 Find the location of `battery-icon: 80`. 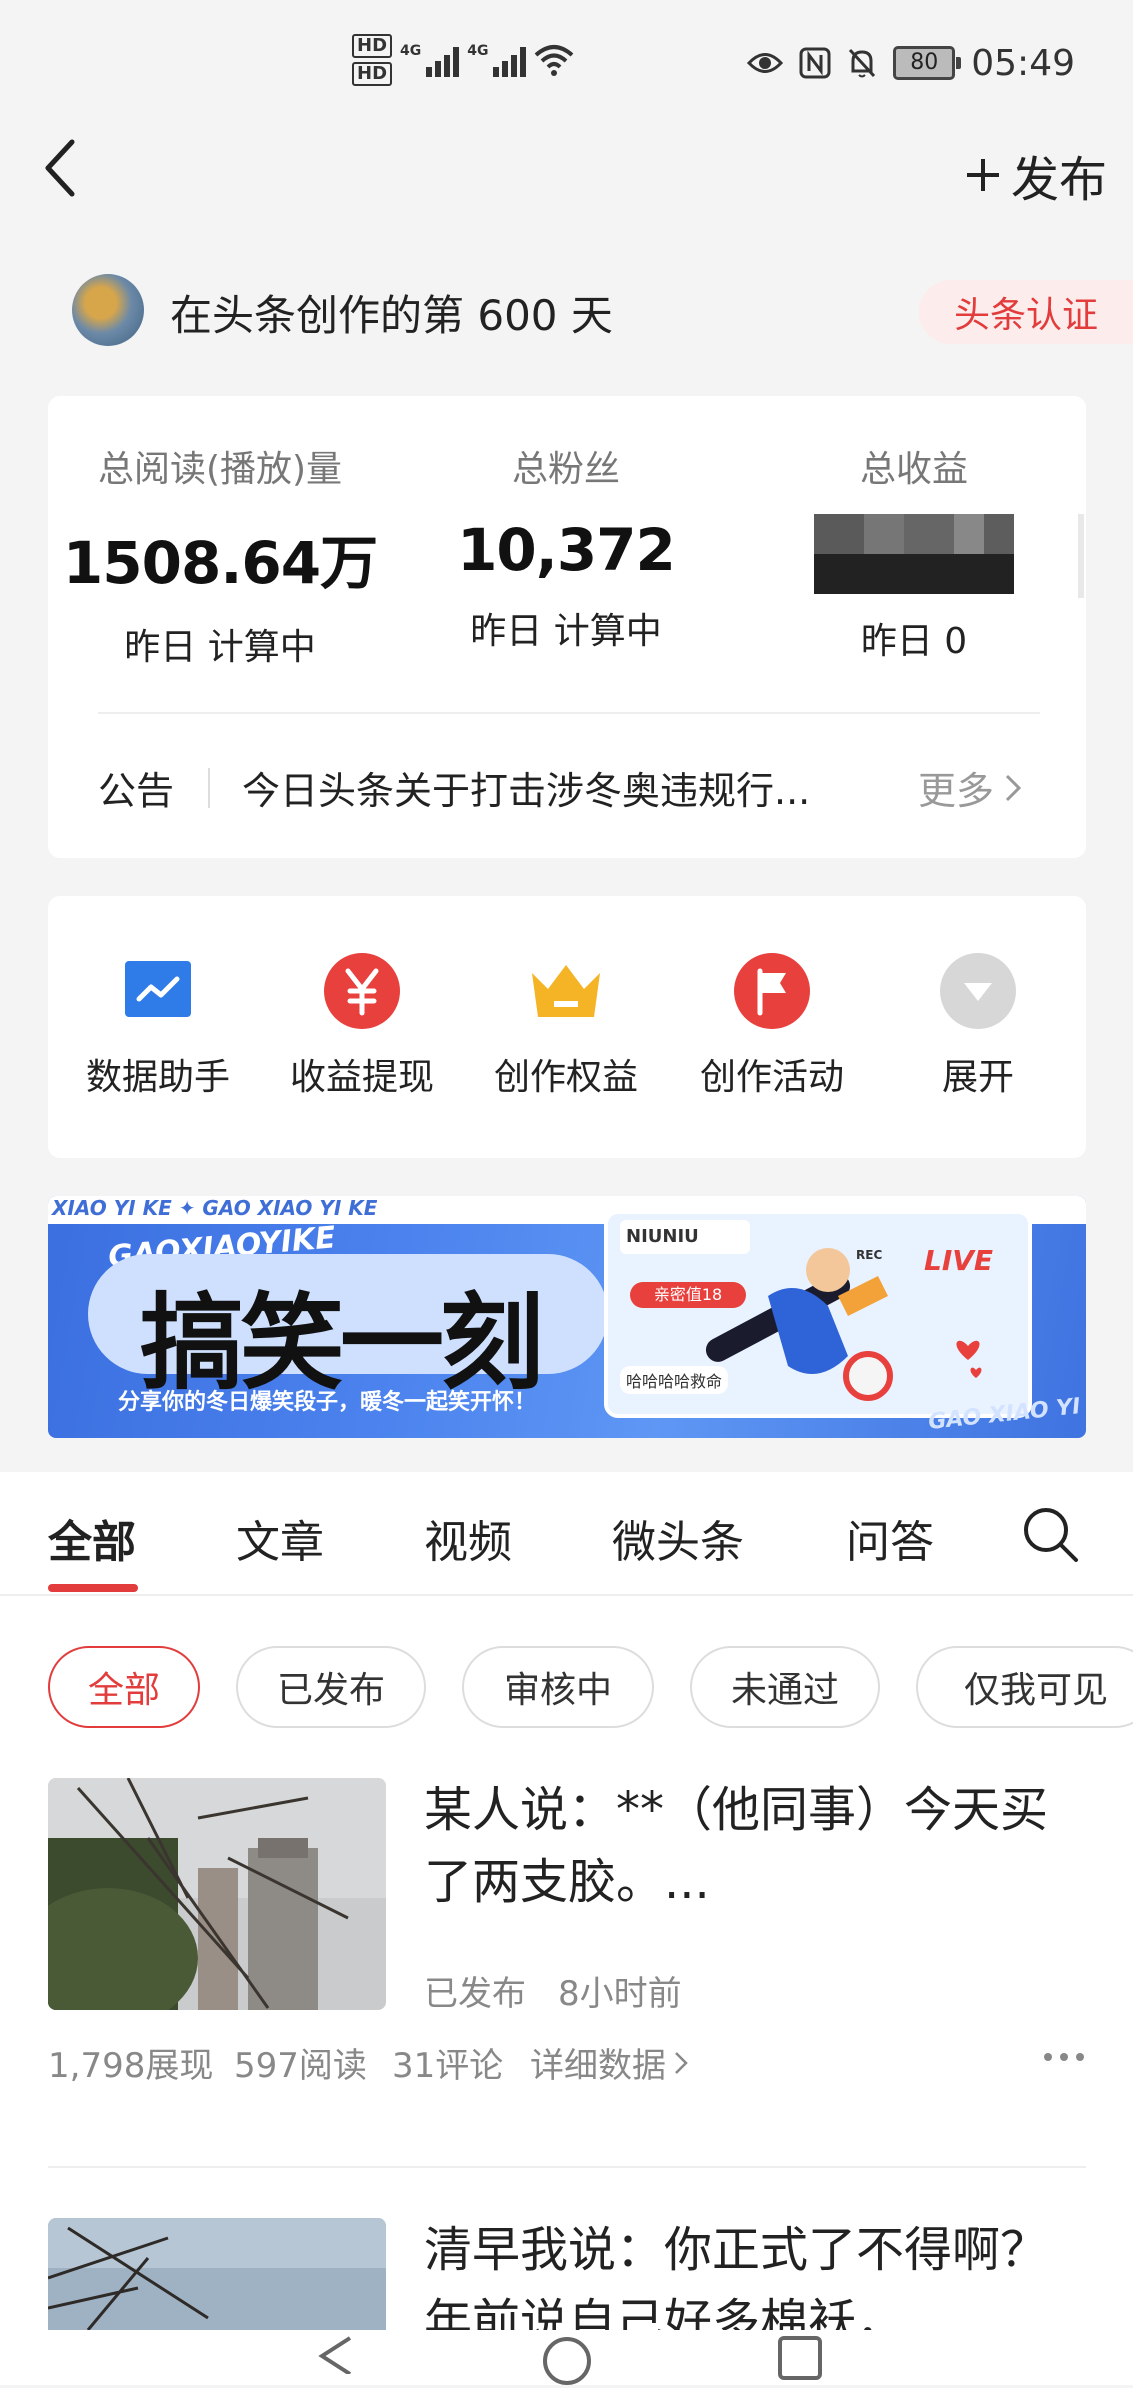

battery-icon: 80 is located at coordinates (927, 63).